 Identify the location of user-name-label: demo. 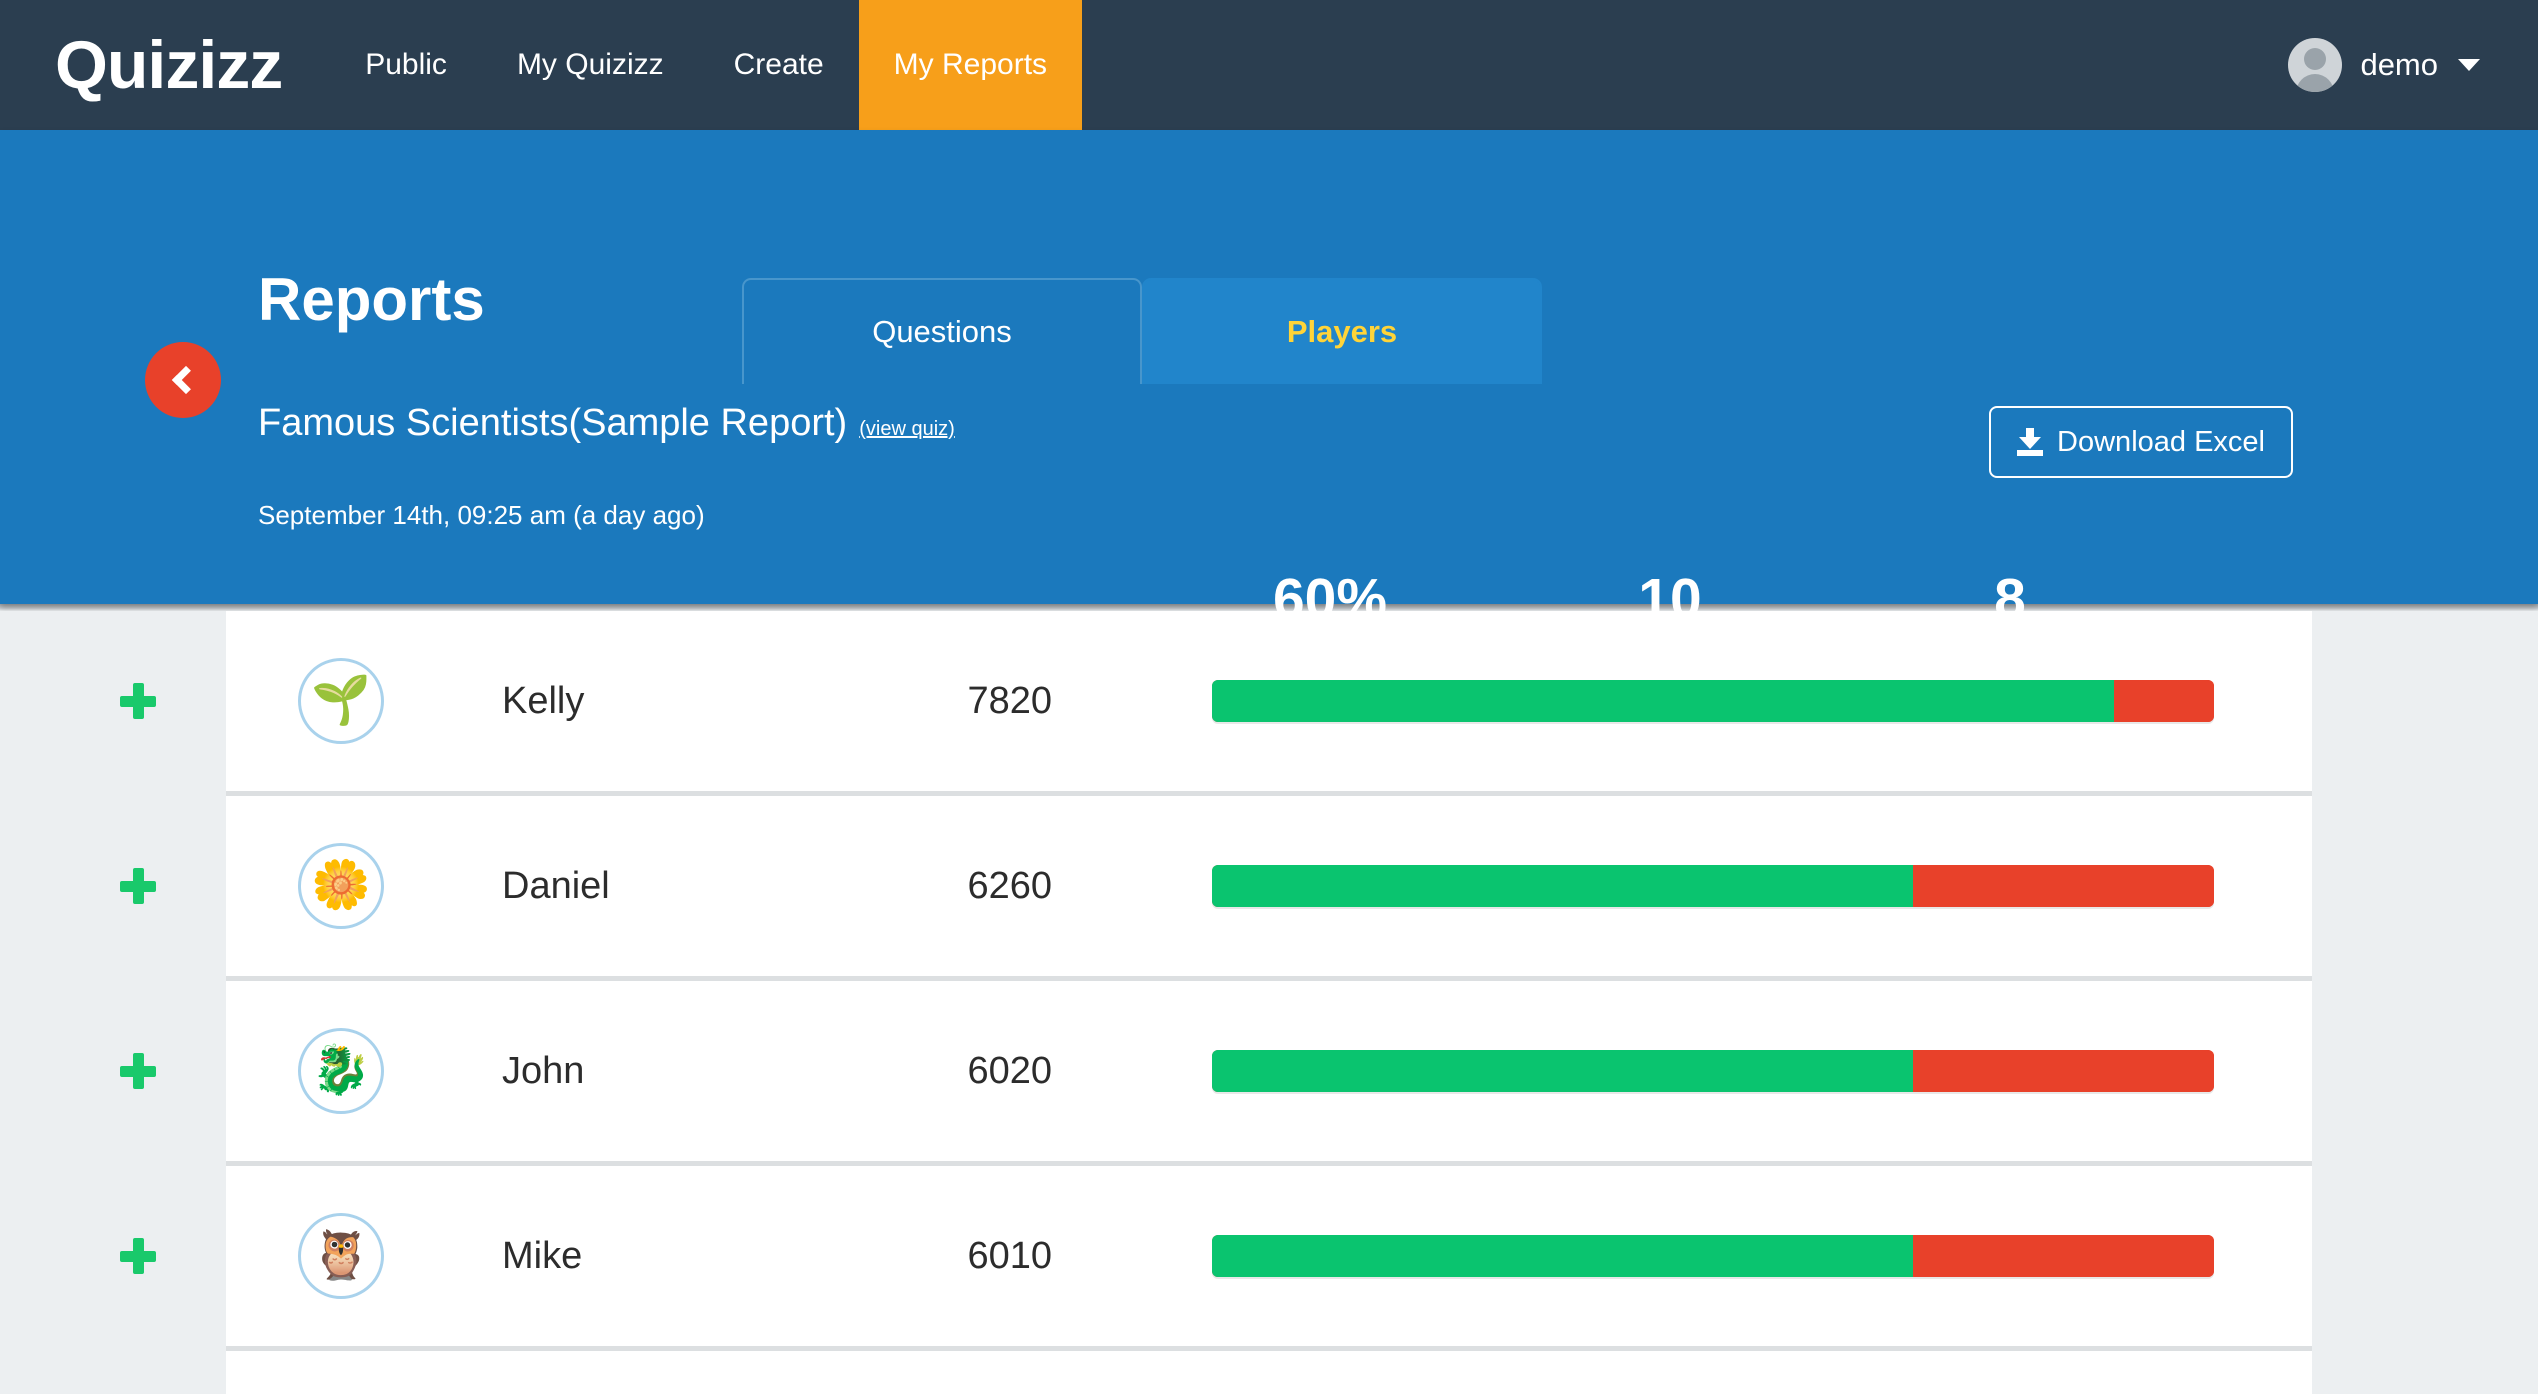
(2399, 64).